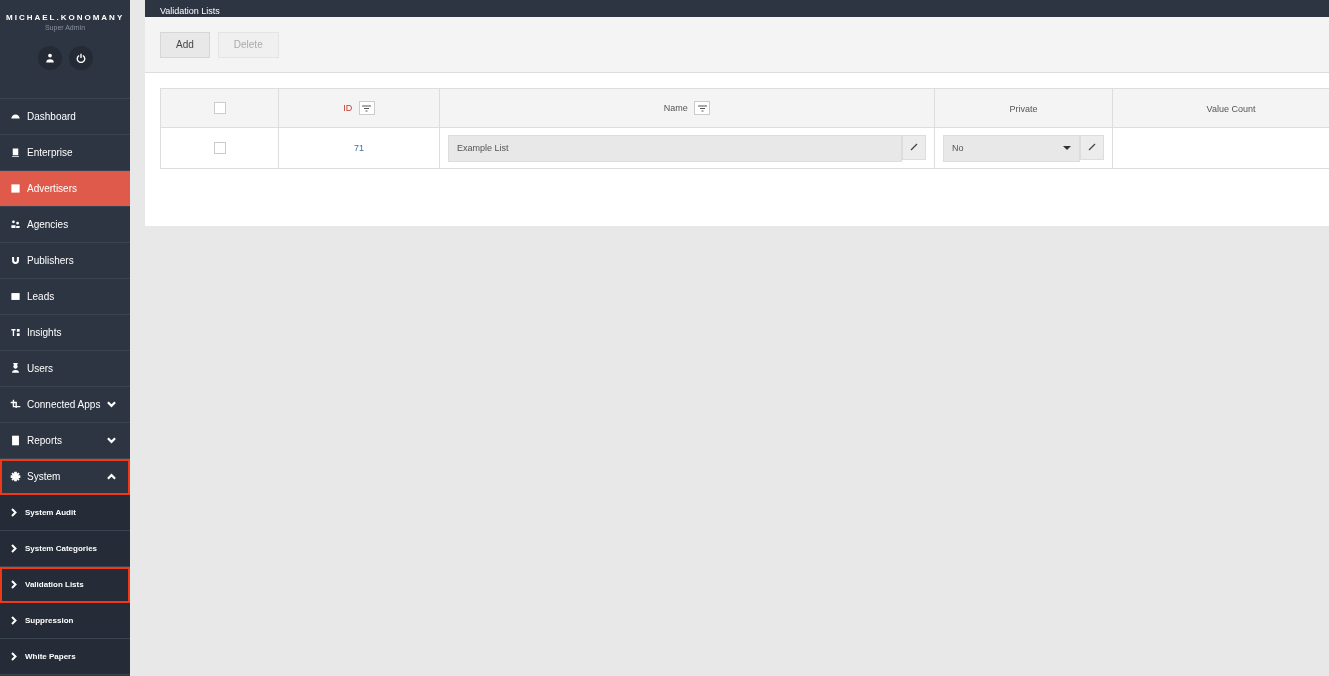  What do you see at coordinates (15, 260) in the screenshot?
I see `magnet-icon` at bounding box center [15, 260].